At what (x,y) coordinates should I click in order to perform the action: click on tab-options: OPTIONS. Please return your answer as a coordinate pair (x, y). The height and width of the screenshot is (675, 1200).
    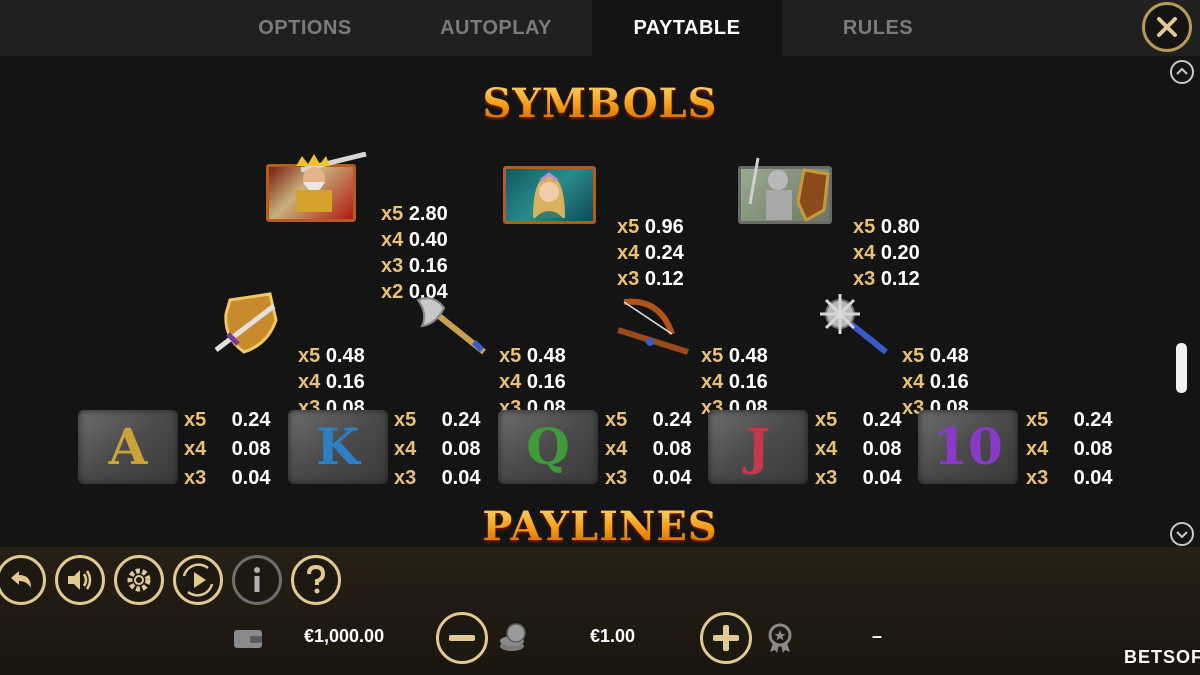
    Looking at the image, I should click on (305, 28).